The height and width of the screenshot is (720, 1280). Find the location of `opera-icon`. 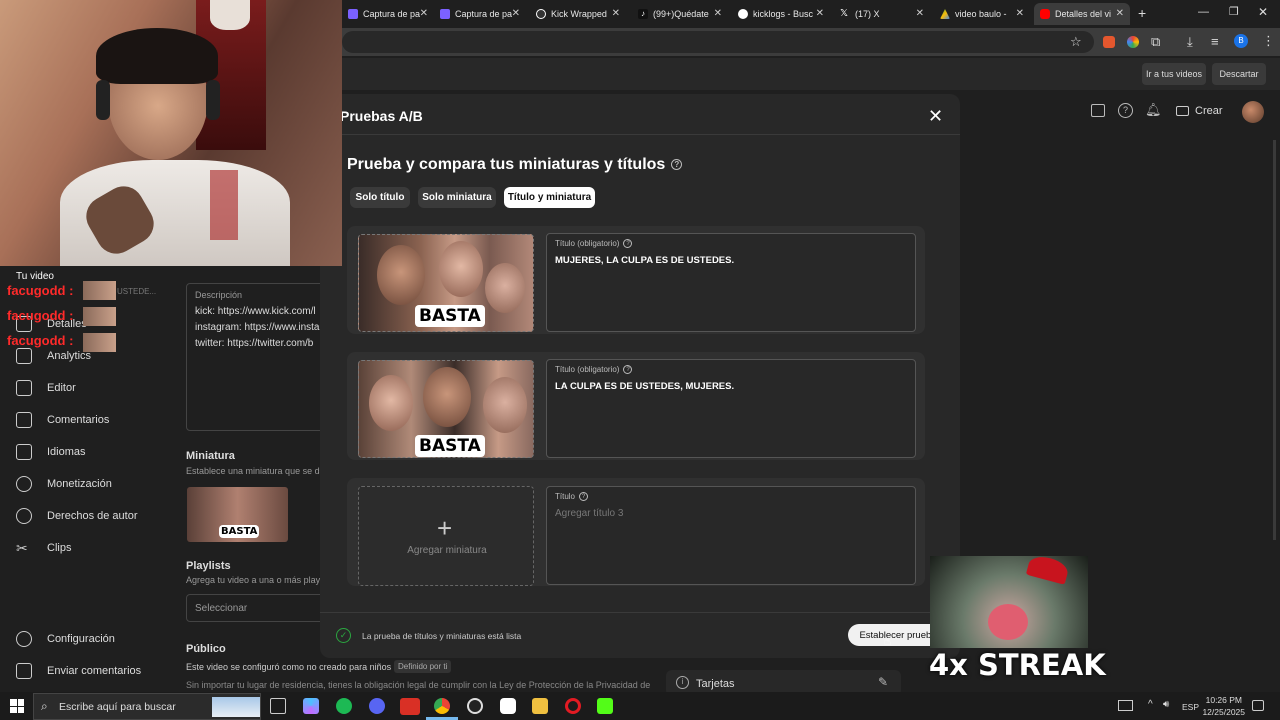

opera-icon is located at coordinates (573, 706).